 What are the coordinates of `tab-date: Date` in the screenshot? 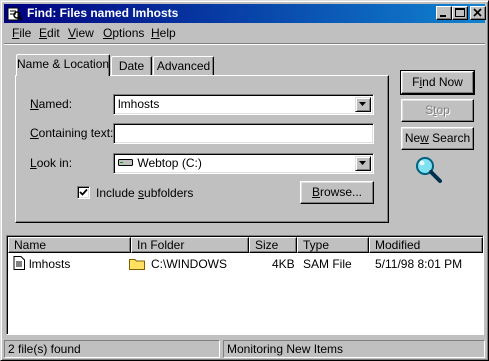 It's located at (131, 66).